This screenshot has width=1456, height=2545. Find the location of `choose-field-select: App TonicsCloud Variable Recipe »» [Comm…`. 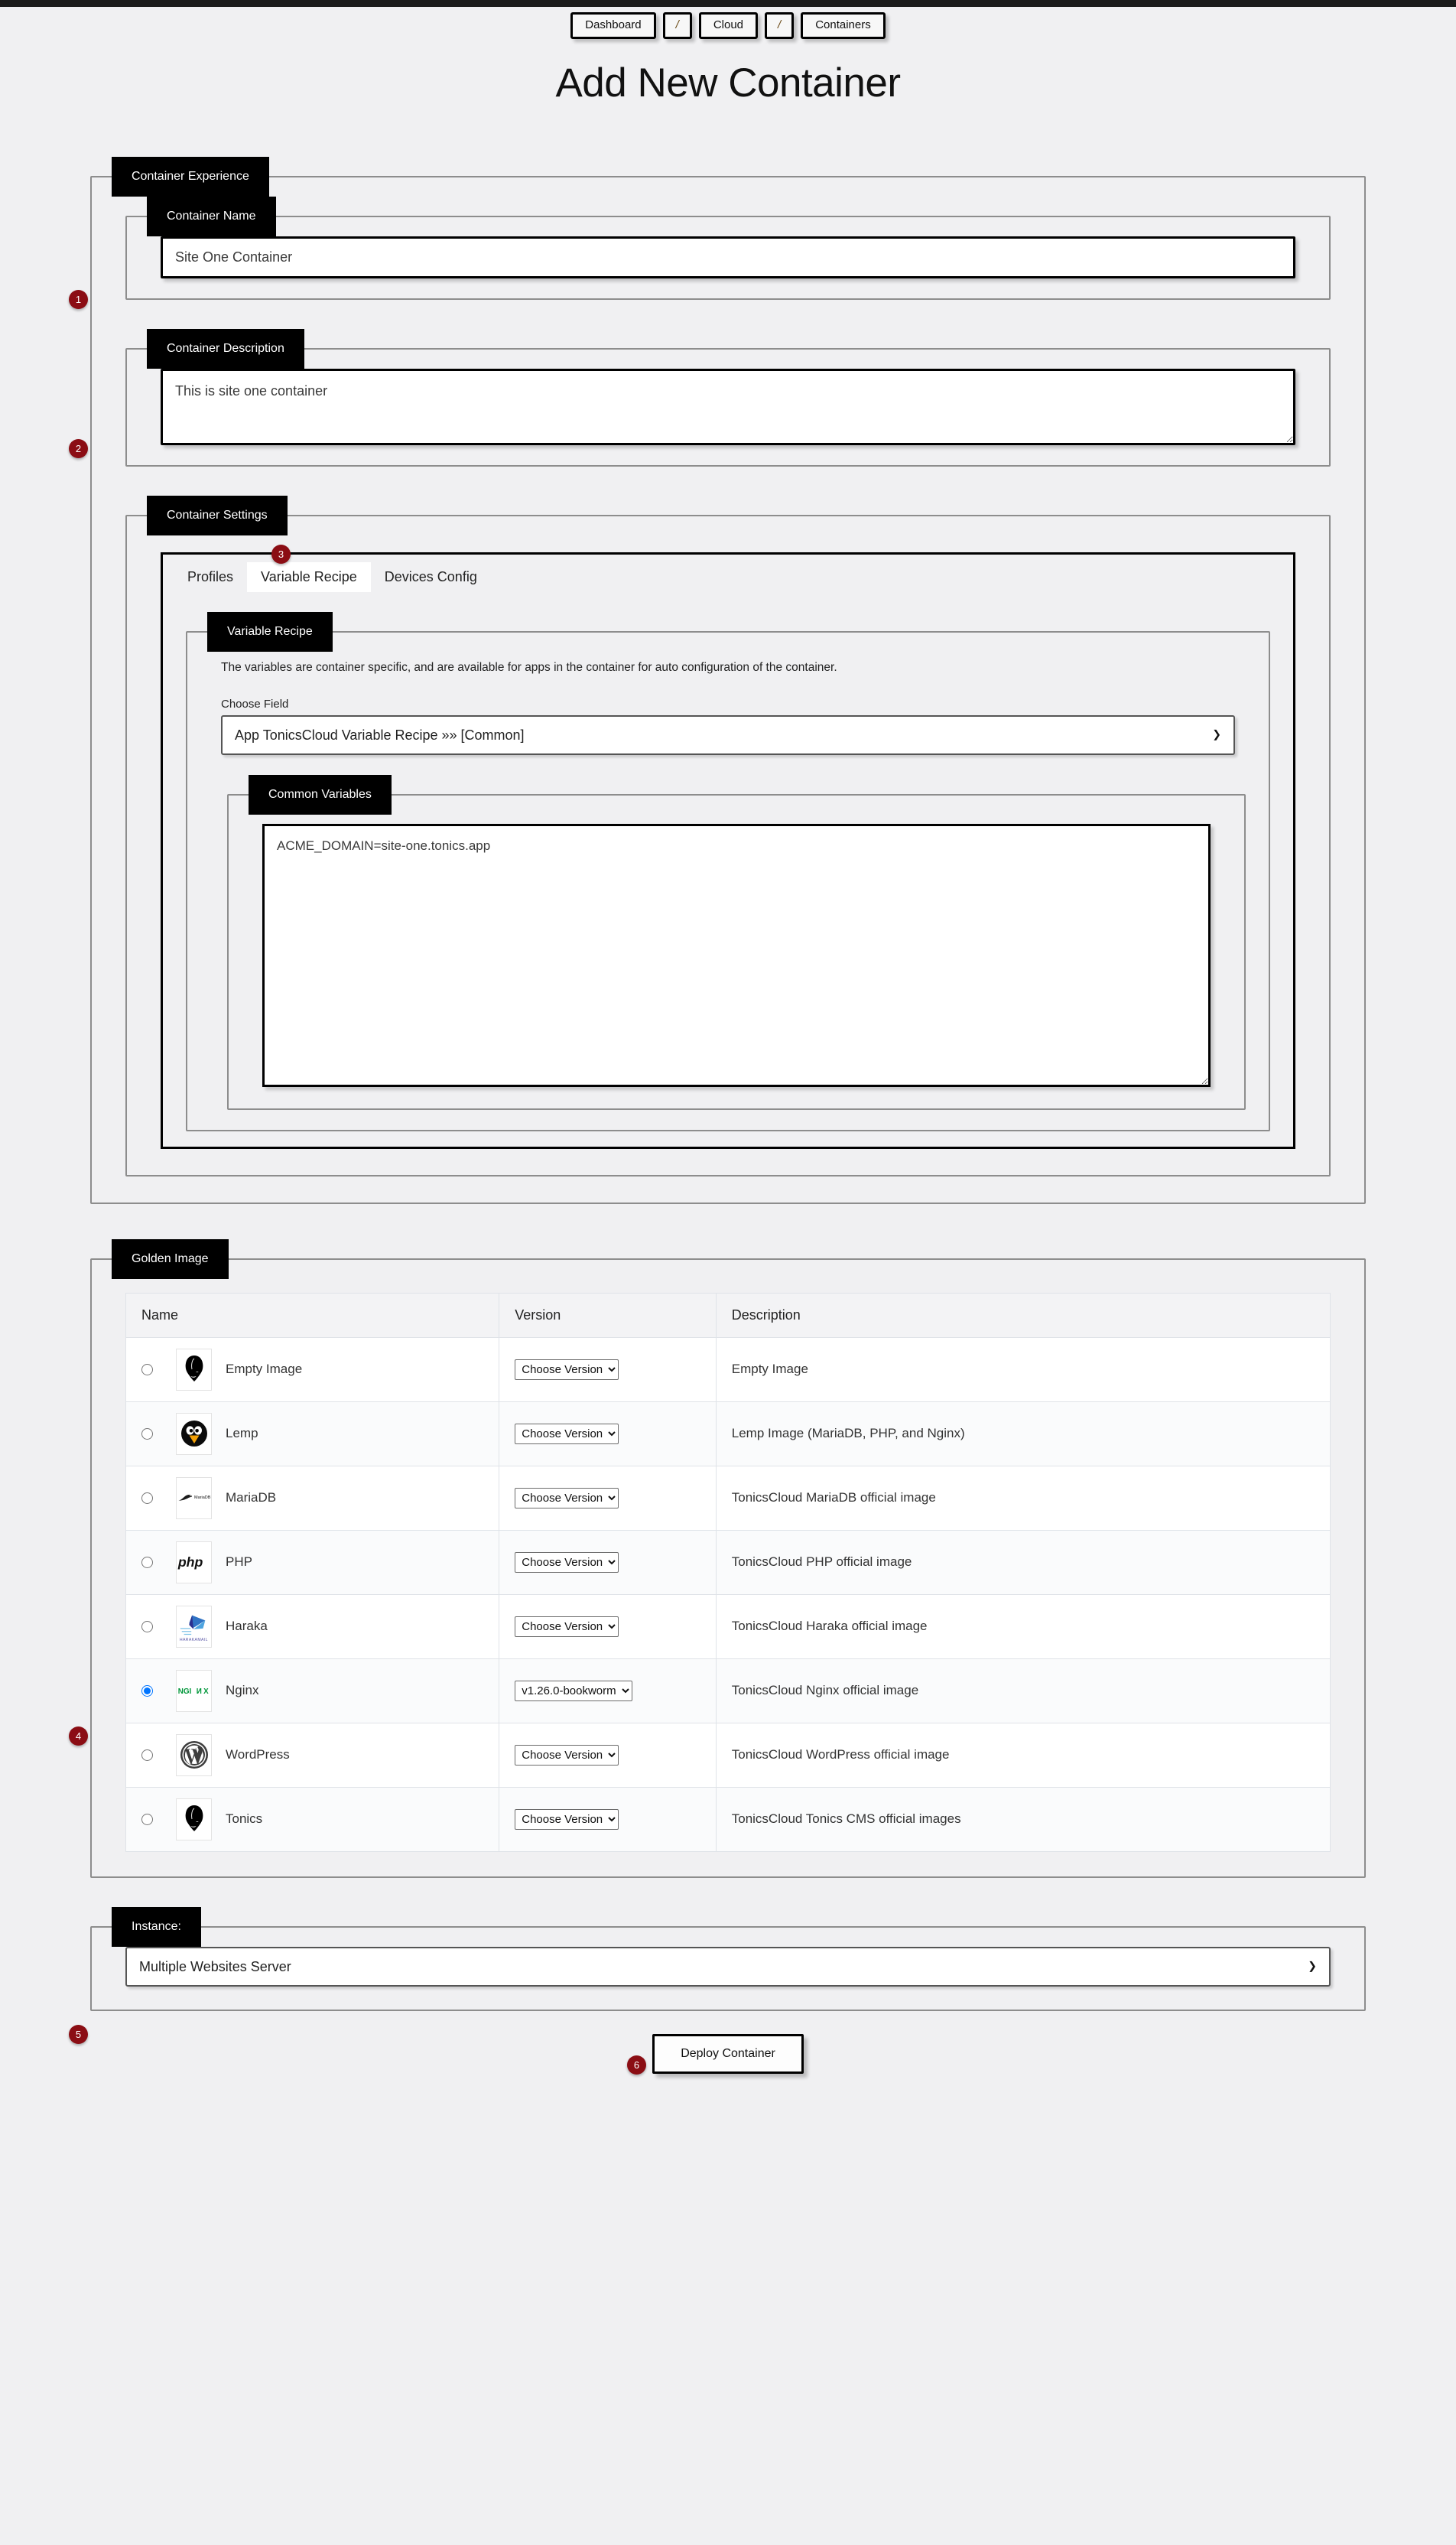

choose-field-select: App TonicsCloud Variable Recipe »» [Comm… is located at coordinates (728, 734).